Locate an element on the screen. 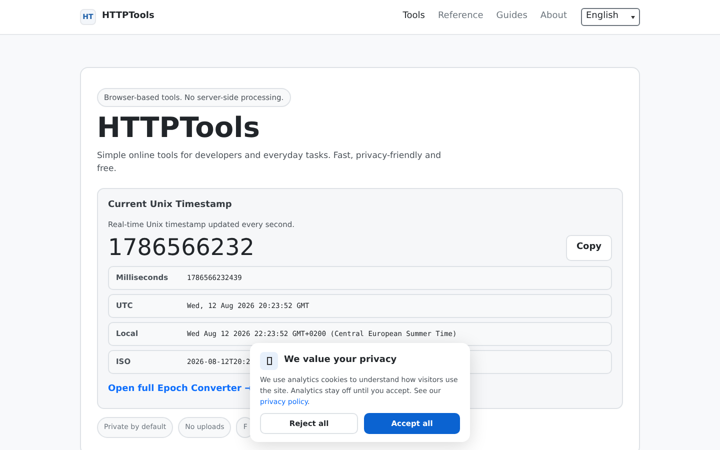 The height and width of the screenshot is (450, 720). page-title: HTTPTools is located at coordinates (179, 128).